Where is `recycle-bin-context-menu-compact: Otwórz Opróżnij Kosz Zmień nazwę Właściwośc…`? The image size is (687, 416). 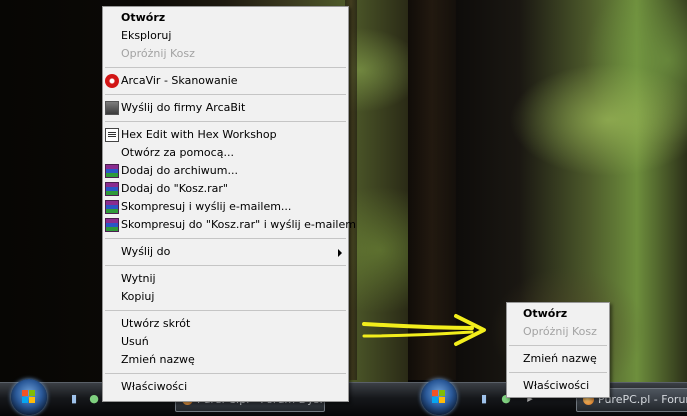
recycle-bin-context-menu-compact: Otwórz Opróżnij Kosz Zmień nazwę Właściwośc… is located at coordinates (558, 350).